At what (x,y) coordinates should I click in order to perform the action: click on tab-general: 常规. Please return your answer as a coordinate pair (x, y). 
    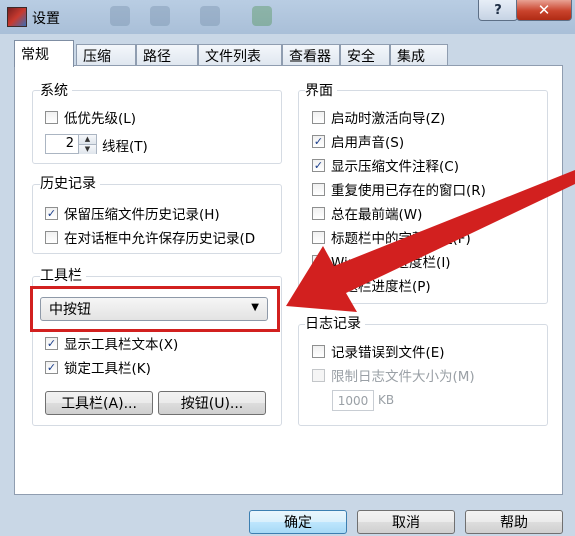
    Looking at the image, I should click on (44, 53).